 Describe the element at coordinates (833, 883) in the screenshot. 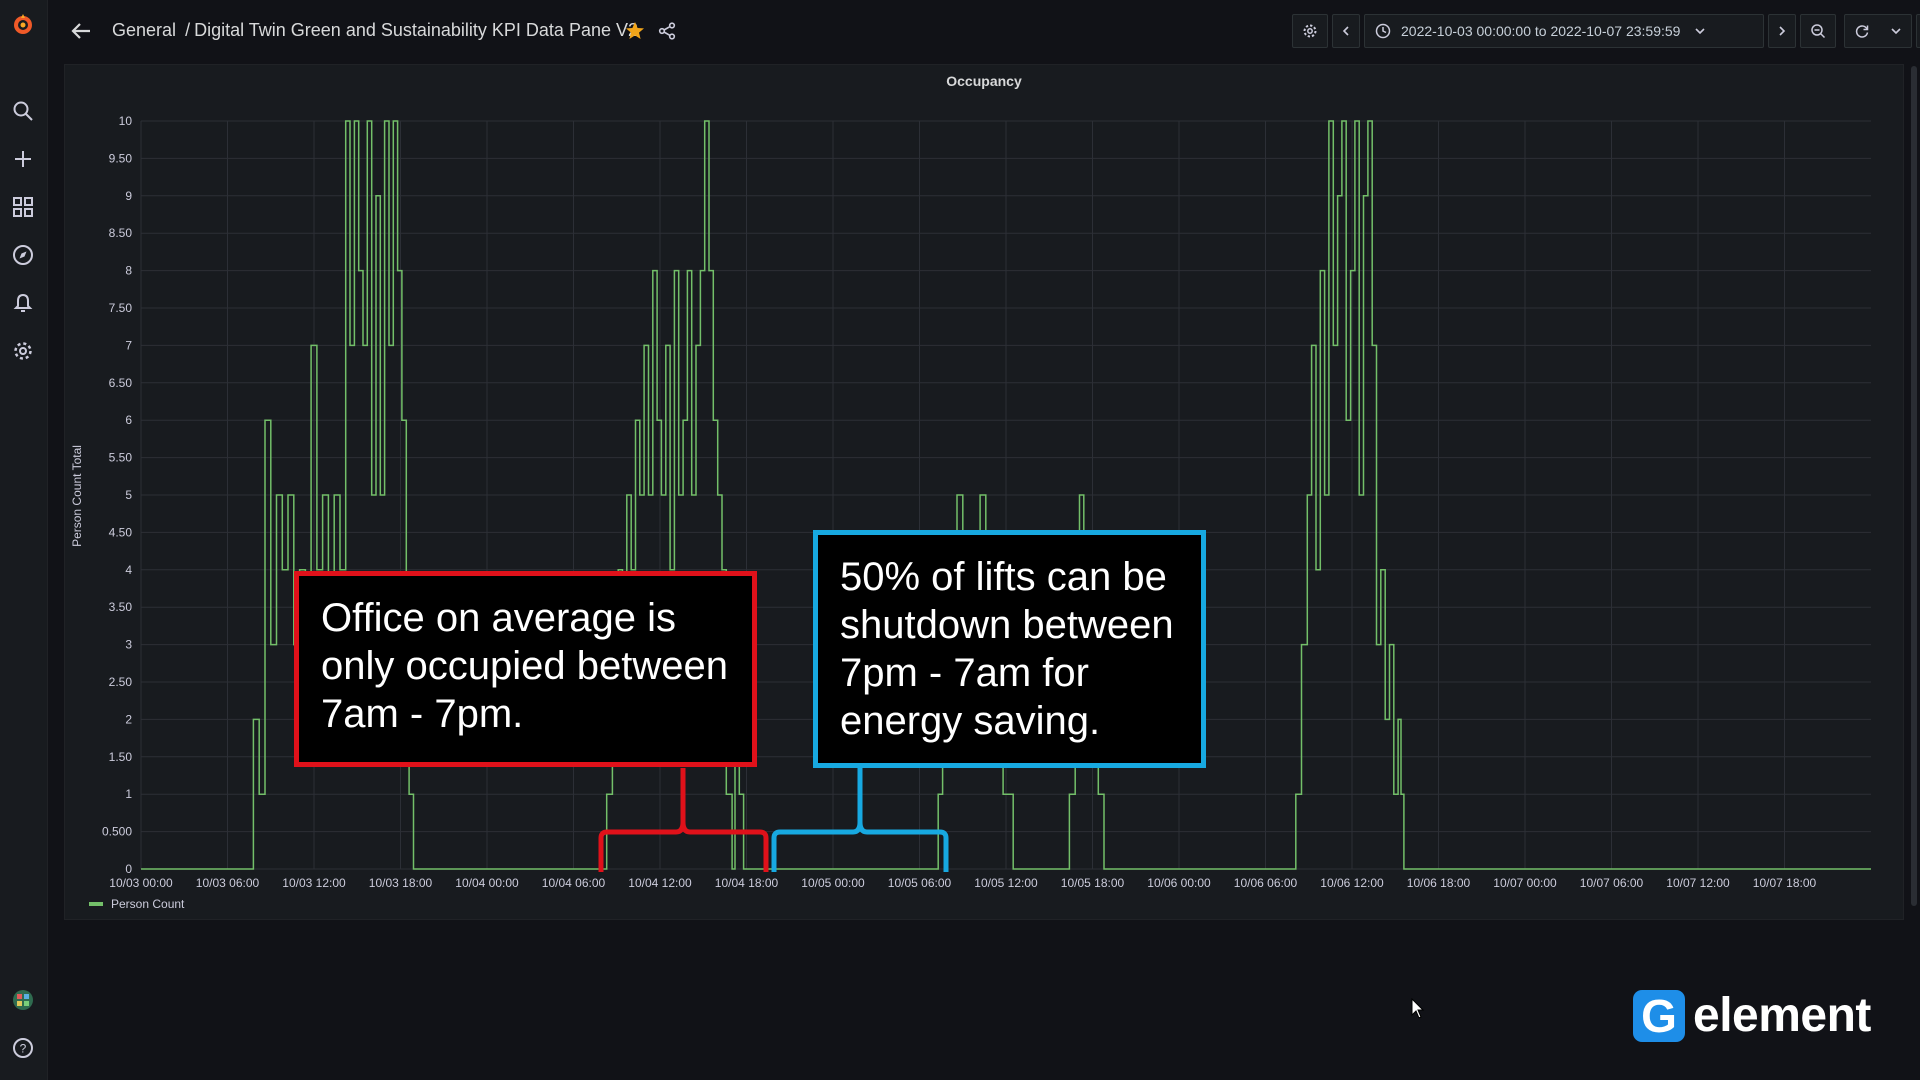

I see `x-tick-label: 10/05 00:00` at that location.